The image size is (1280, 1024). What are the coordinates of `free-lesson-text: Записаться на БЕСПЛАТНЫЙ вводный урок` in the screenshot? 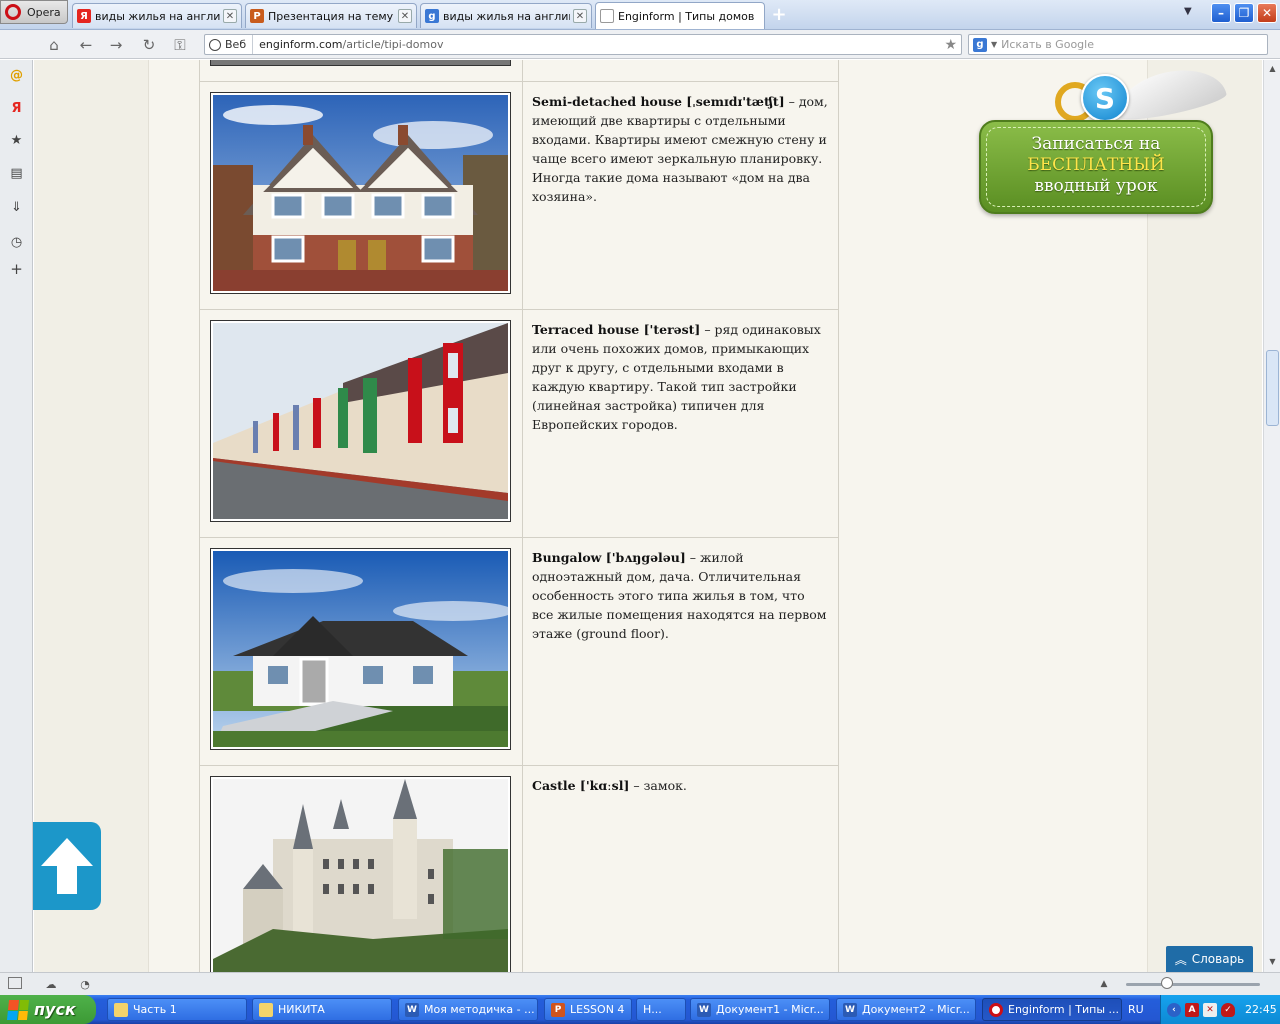 It's located at (1096, 165).